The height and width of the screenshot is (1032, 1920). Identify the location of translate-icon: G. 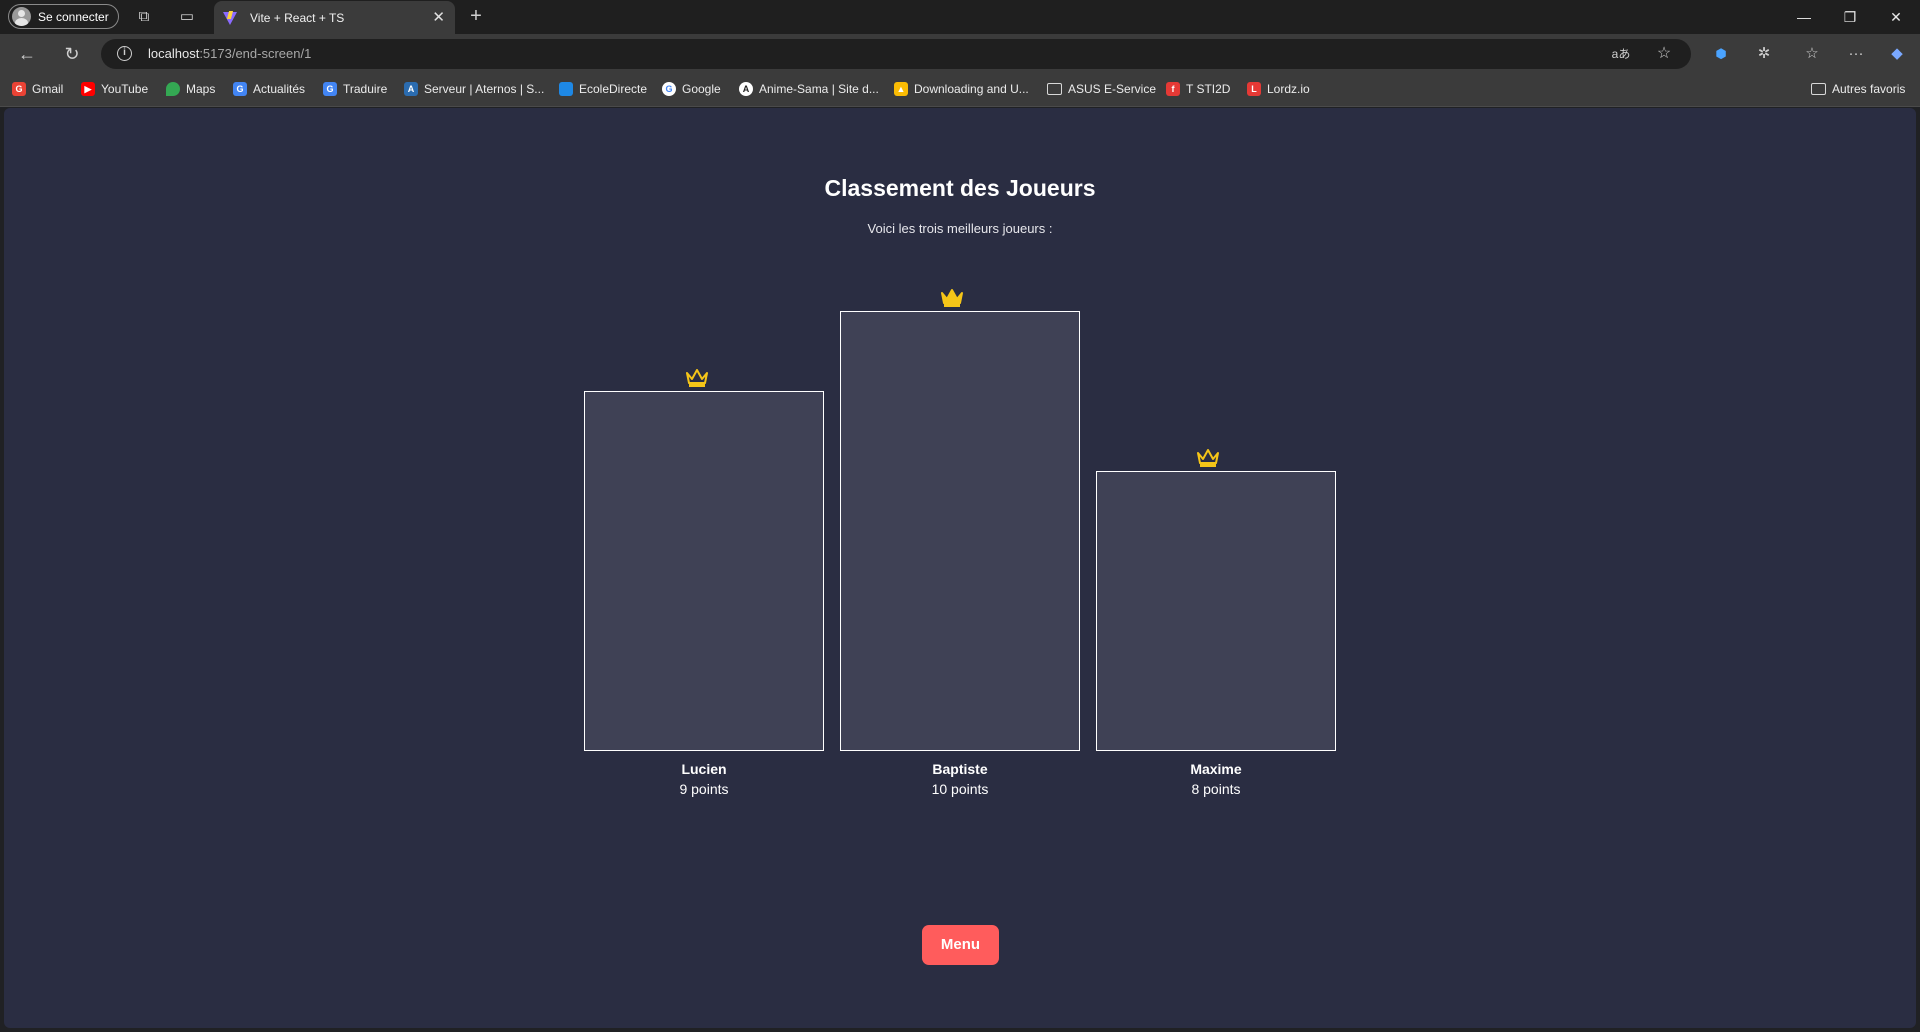
(330, 89).